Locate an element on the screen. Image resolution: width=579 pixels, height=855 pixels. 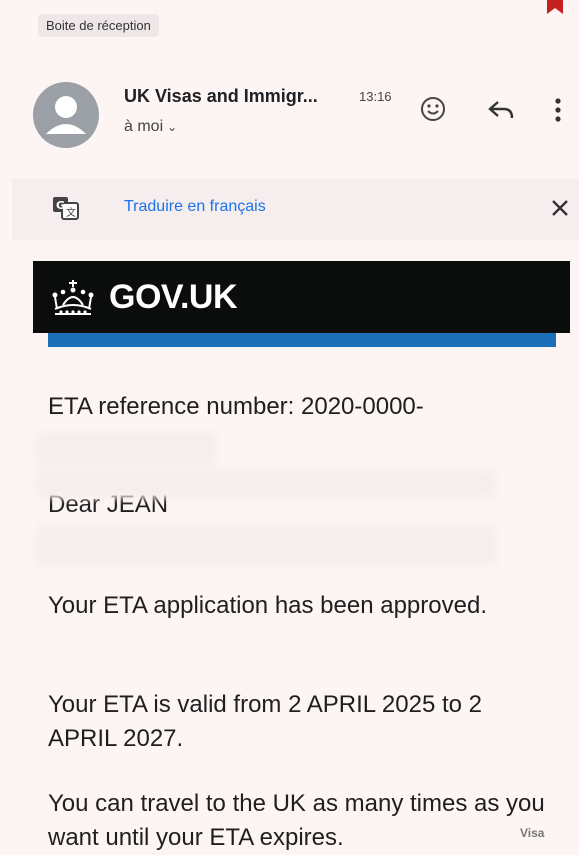
svg-text: G is located at coordinates (60, 205).